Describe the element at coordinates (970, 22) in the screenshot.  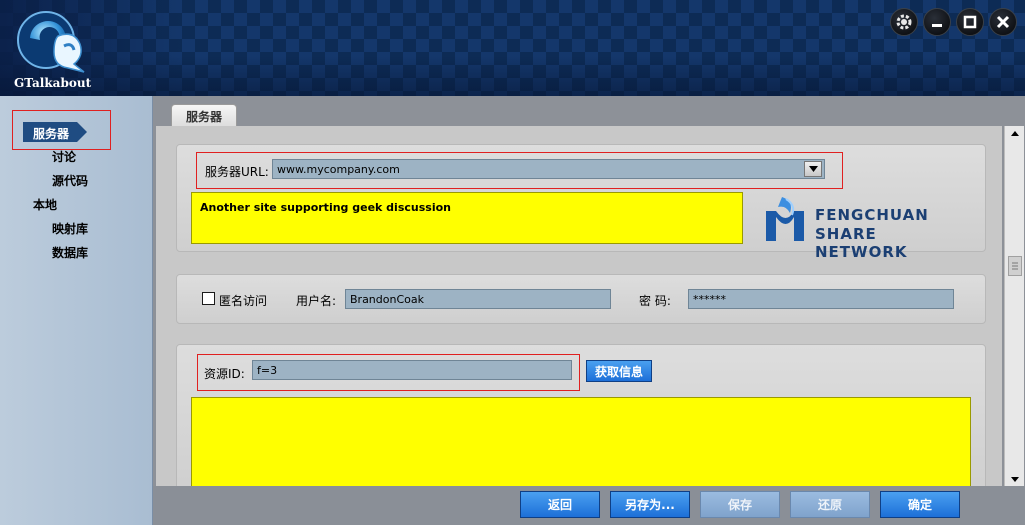
I see `maximize-icon` at that location.